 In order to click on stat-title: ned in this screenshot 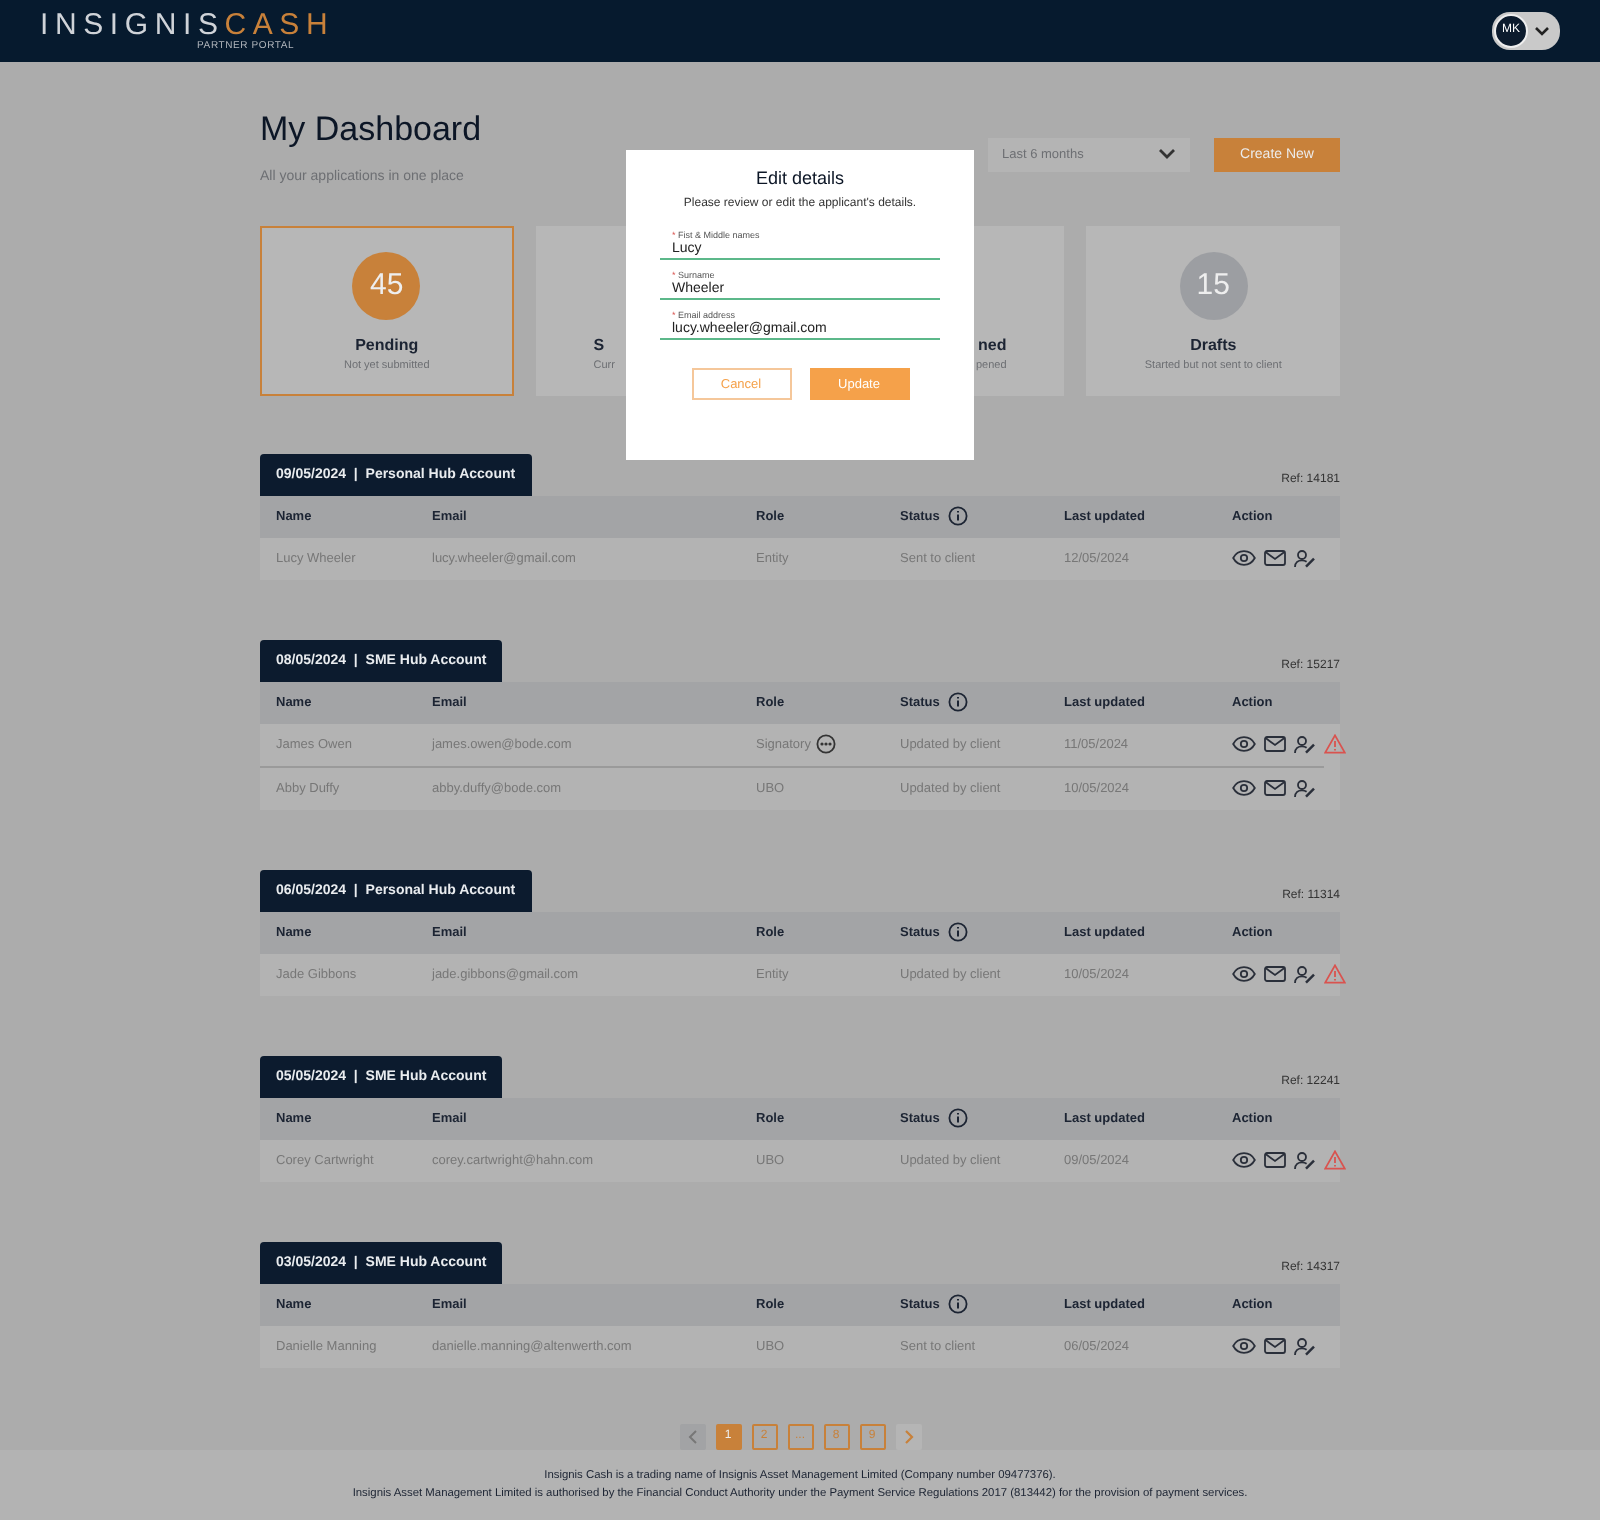, I will do `click(992, 344)`.